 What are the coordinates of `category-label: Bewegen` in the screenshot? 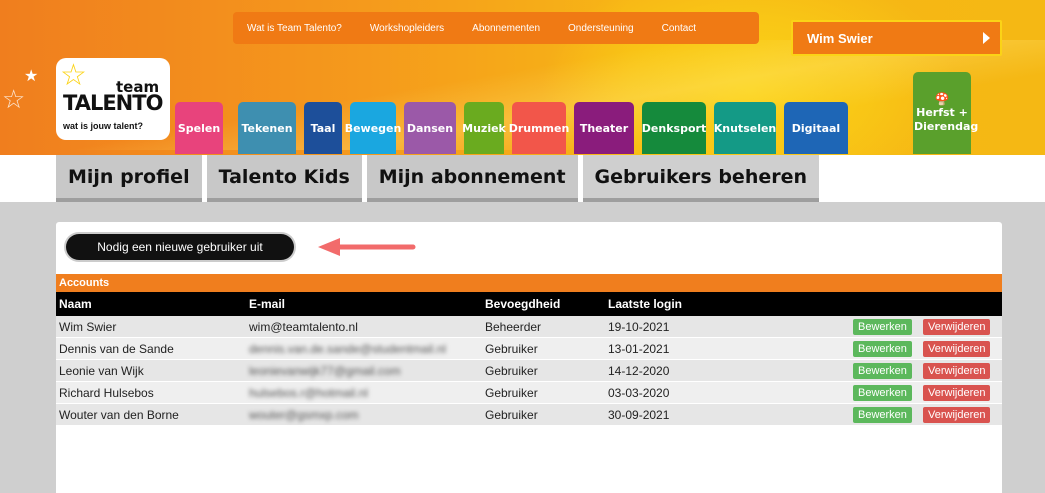 It's located at (373, 128).